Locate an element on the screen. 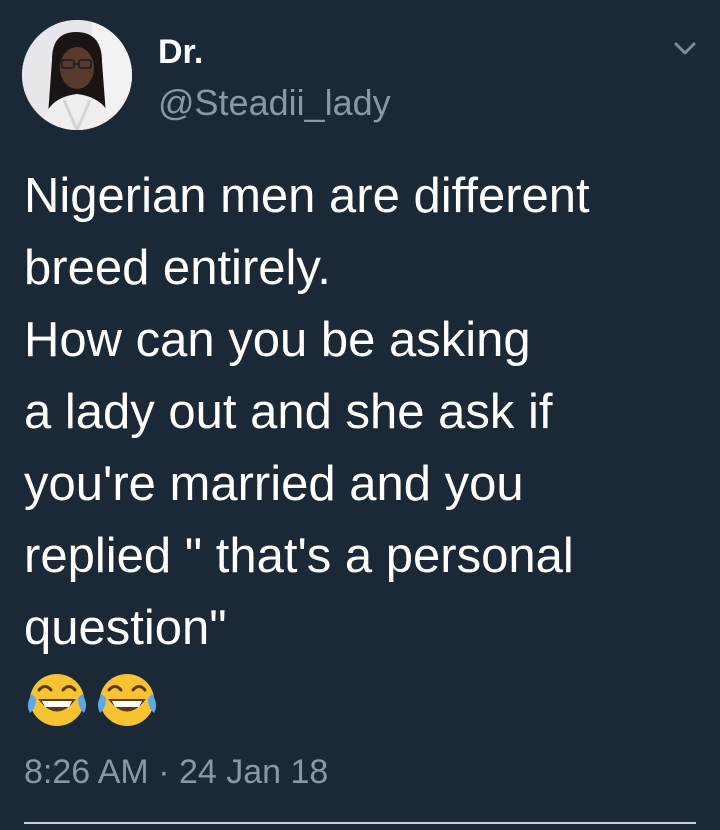 The width and height of the screenshot is (720, 830). tweet-text-line: you're married and you is located at coordinates (274, 484).